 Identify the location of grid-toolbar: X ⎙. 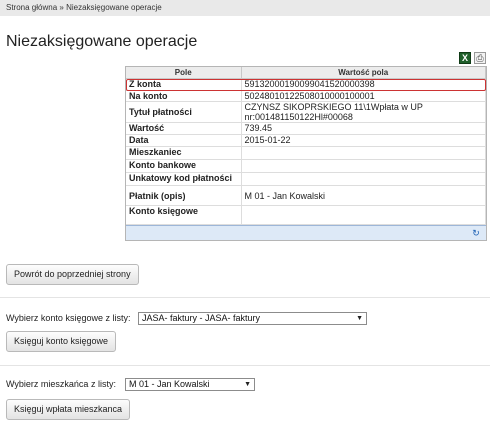
(472, 58).